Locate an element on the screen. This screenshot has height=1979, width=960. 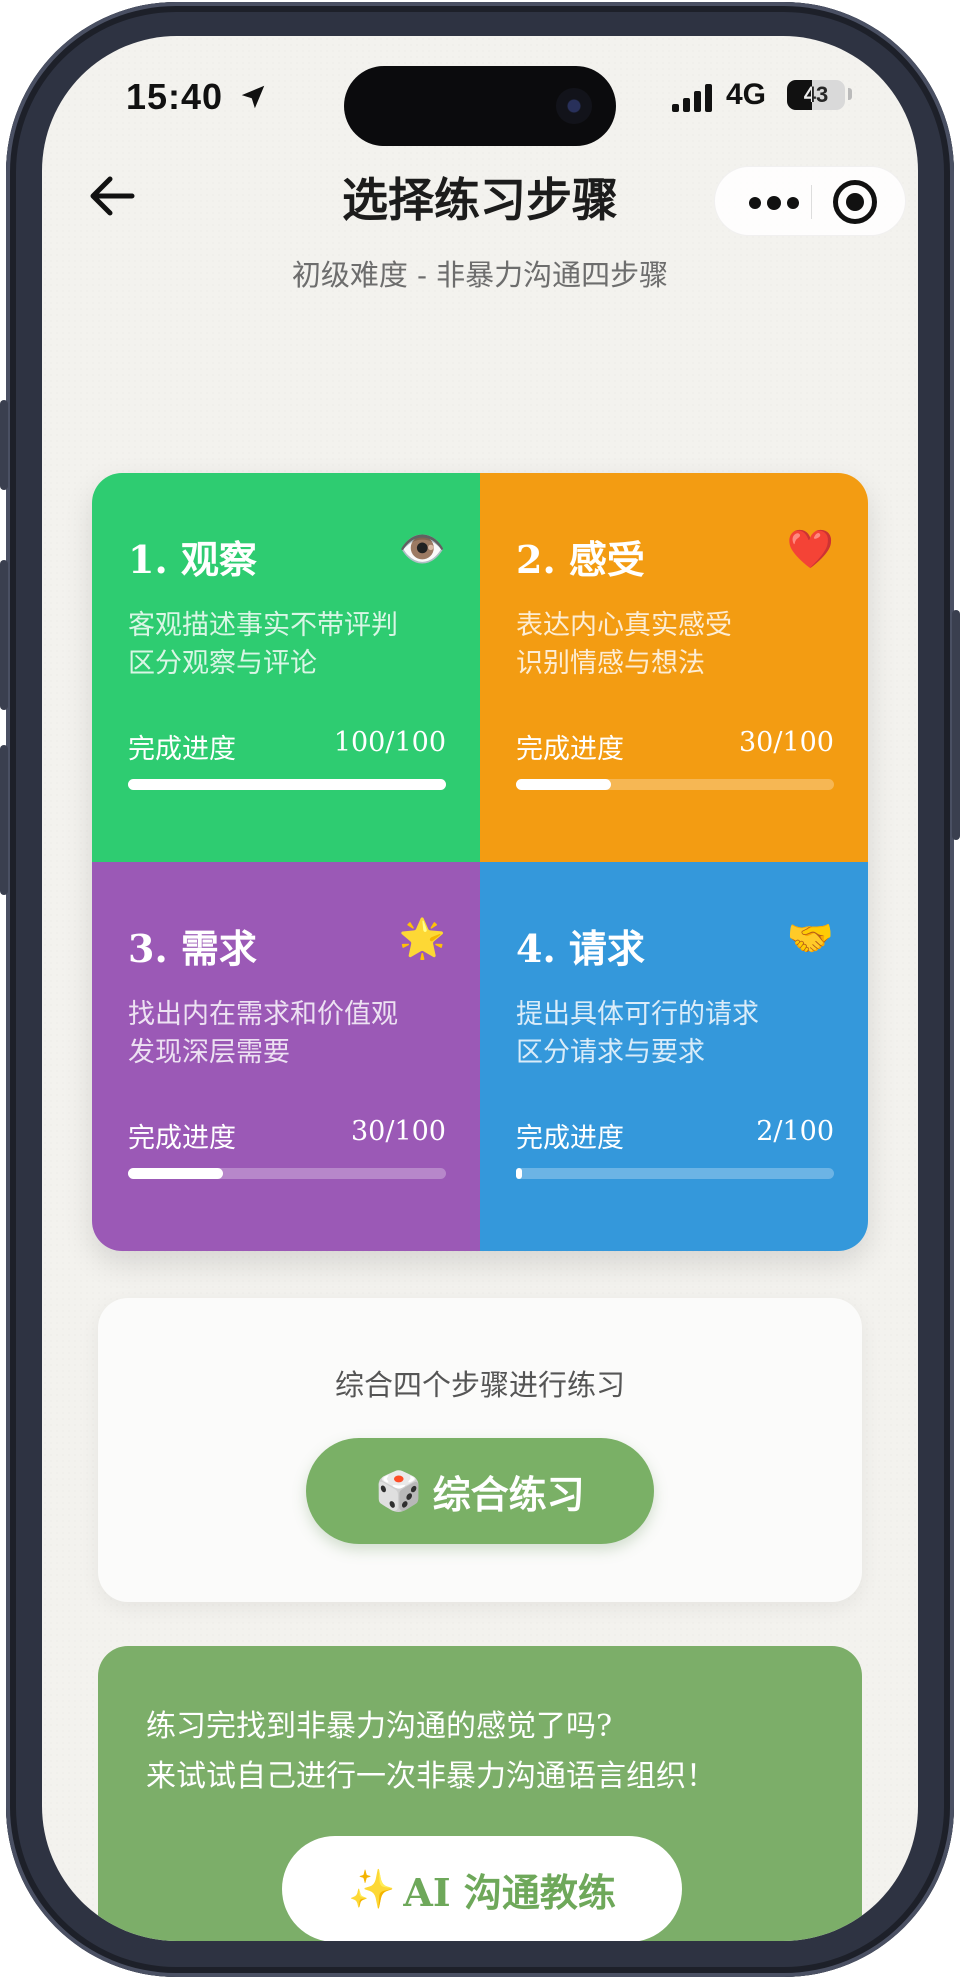
battery-nub is located at coordinates (850, 94).